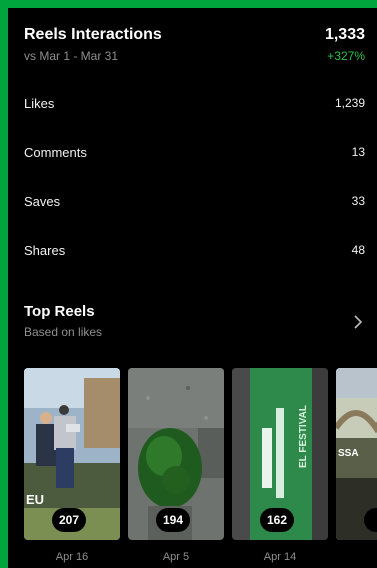 The width and height of the screenshot is (377, 568). I want to click on top-reels-subtitle: Based on likes, so click(63, 332).